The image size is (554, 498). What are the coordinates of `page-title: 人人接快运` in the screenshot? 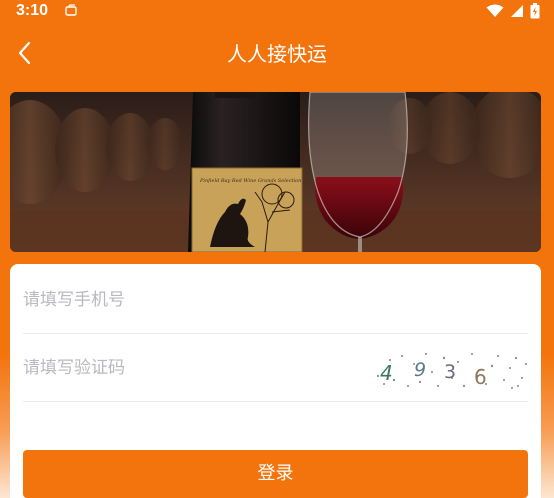 It's located at (277, 54).